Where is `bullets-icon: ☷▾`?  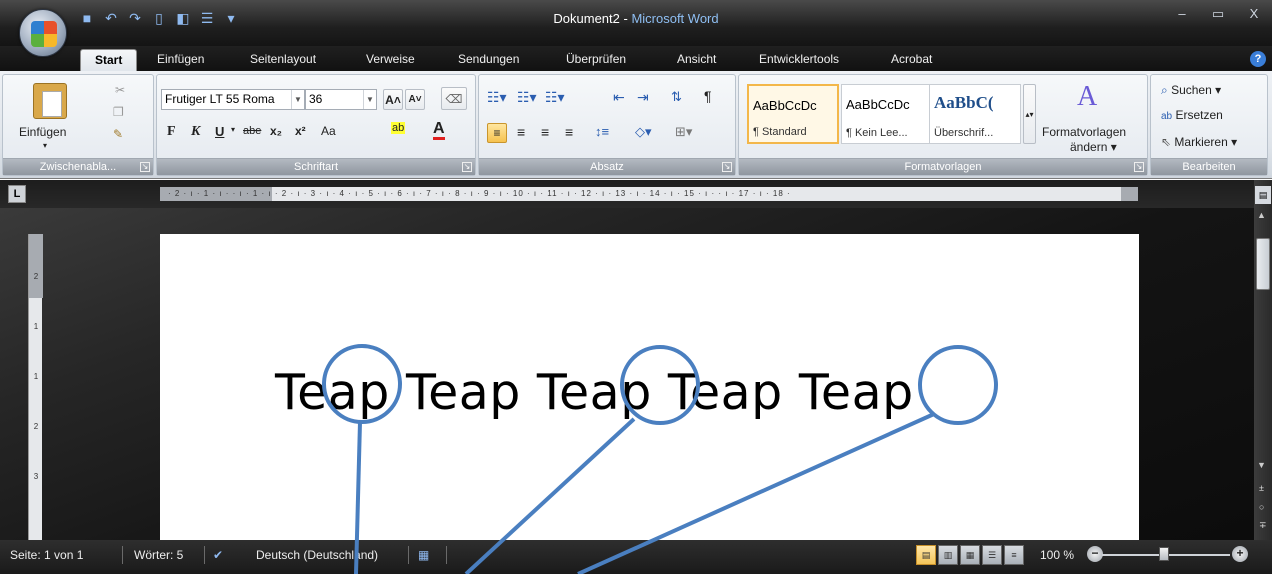 bullets-icon: ☷▾ is located at coordinates (497, 97).